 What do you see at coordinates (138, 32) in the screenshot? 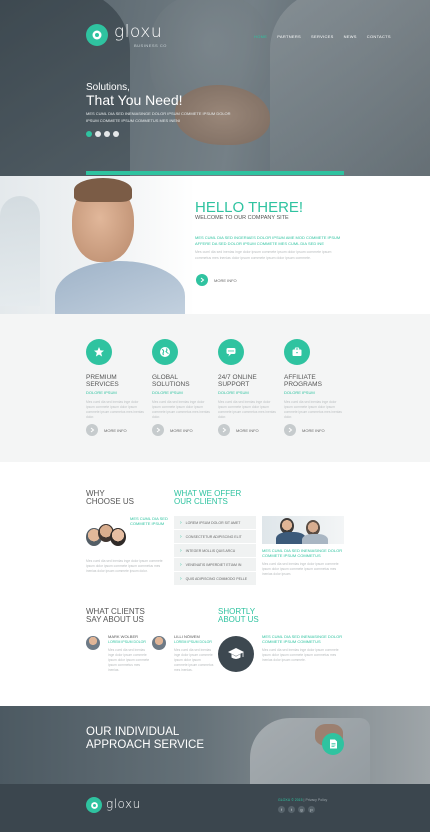
I see `logo-text: gloxu` at bounding box center [138, 32].